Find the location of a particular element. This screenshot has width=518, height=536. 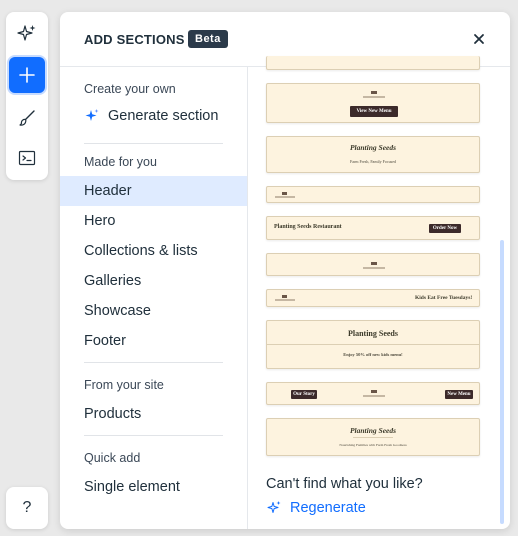

left-toolbar is located at coordinates (27, 96).